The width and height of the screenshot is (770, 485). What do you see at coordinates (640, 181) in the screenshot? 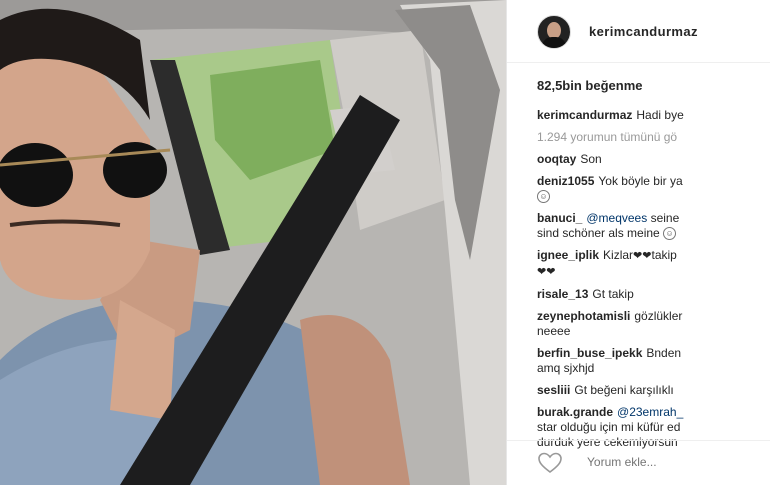
I see `comment-text: Yok böyle bir ya` at bounding box center [640, 181].